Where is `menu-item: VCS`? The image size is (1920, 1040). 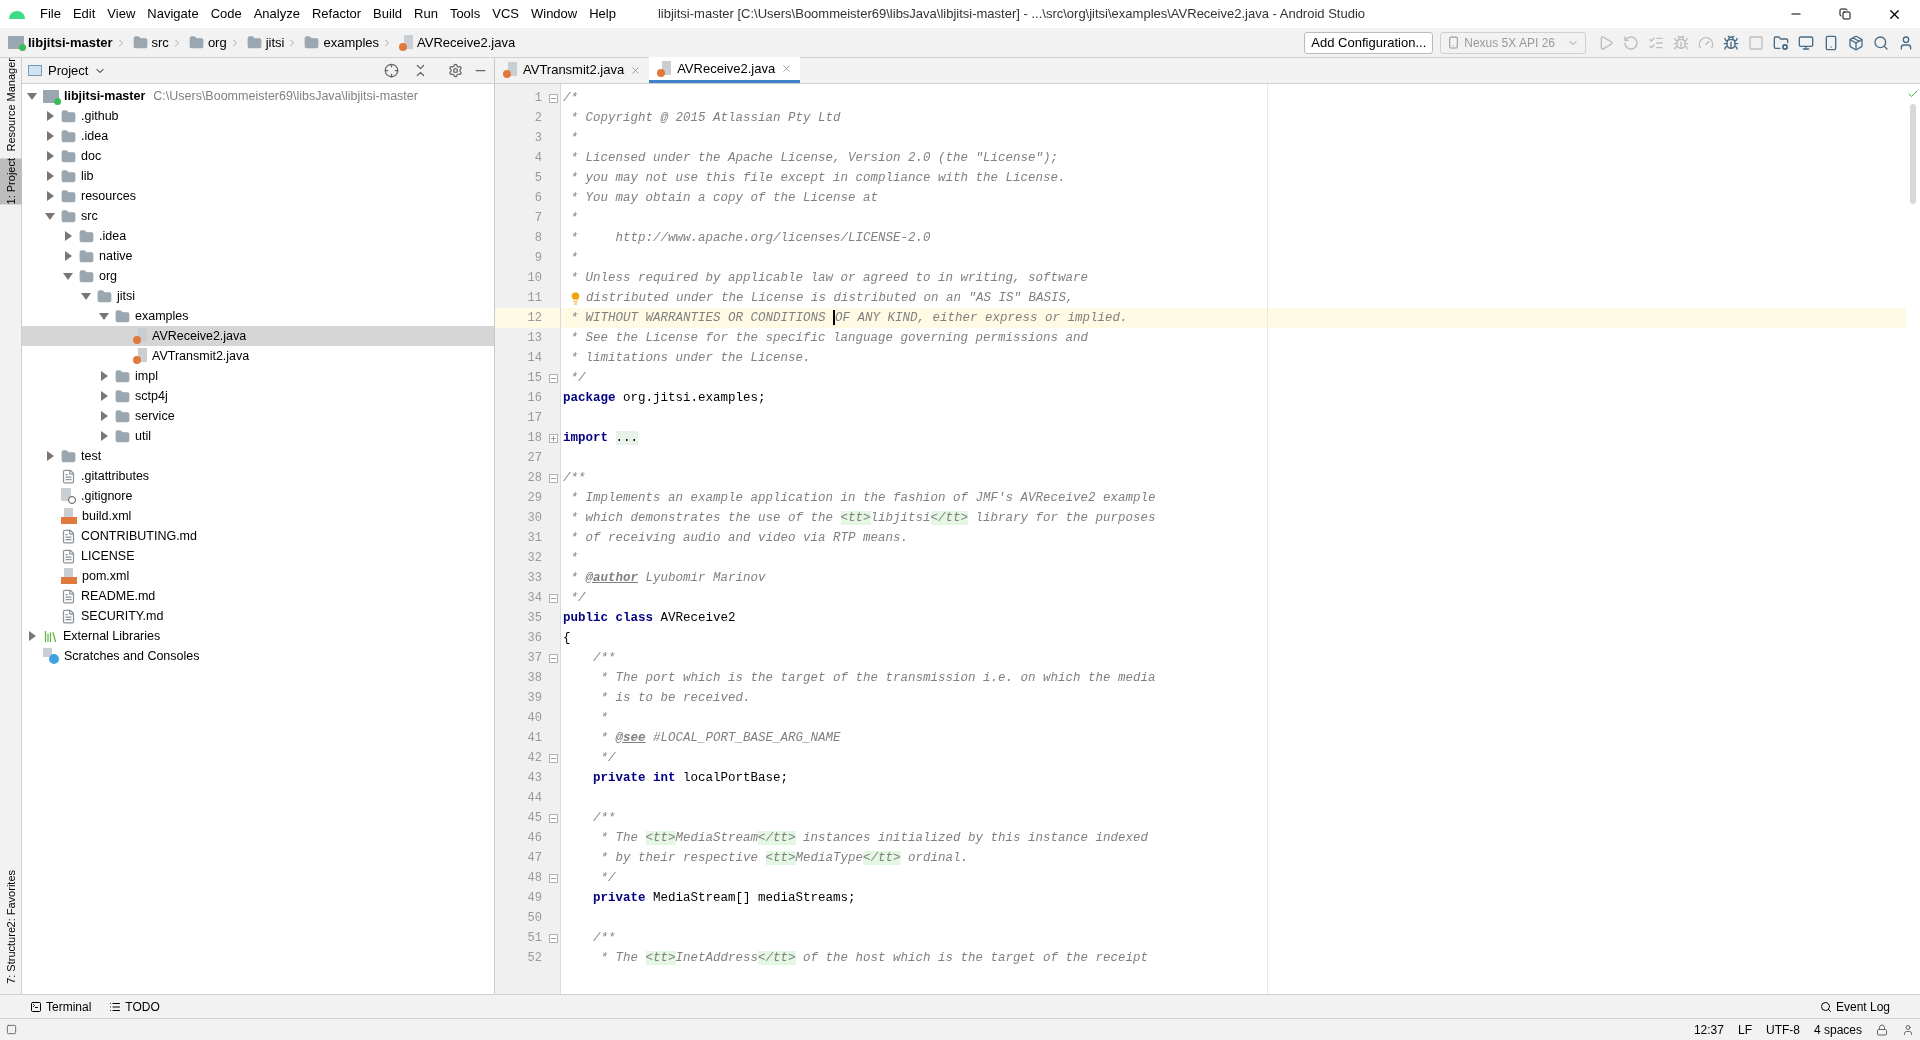
menu-item: VCS is located at coordinates (505, 14).